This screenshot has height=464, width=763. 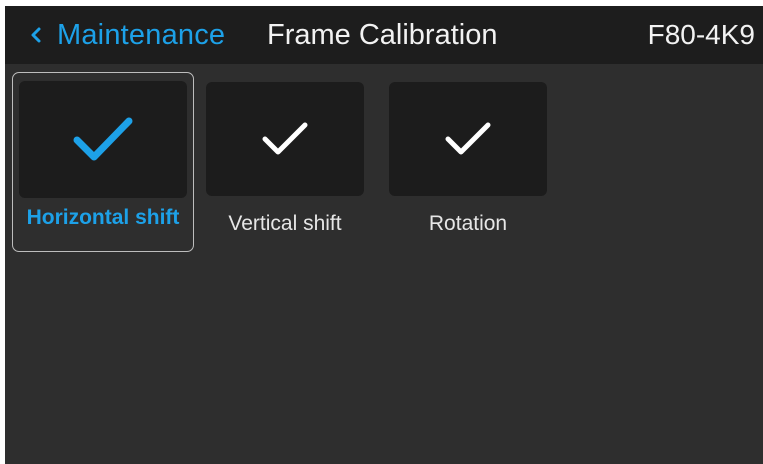 I want to click on back-label: Maintenance, so click(x=141, y=34).